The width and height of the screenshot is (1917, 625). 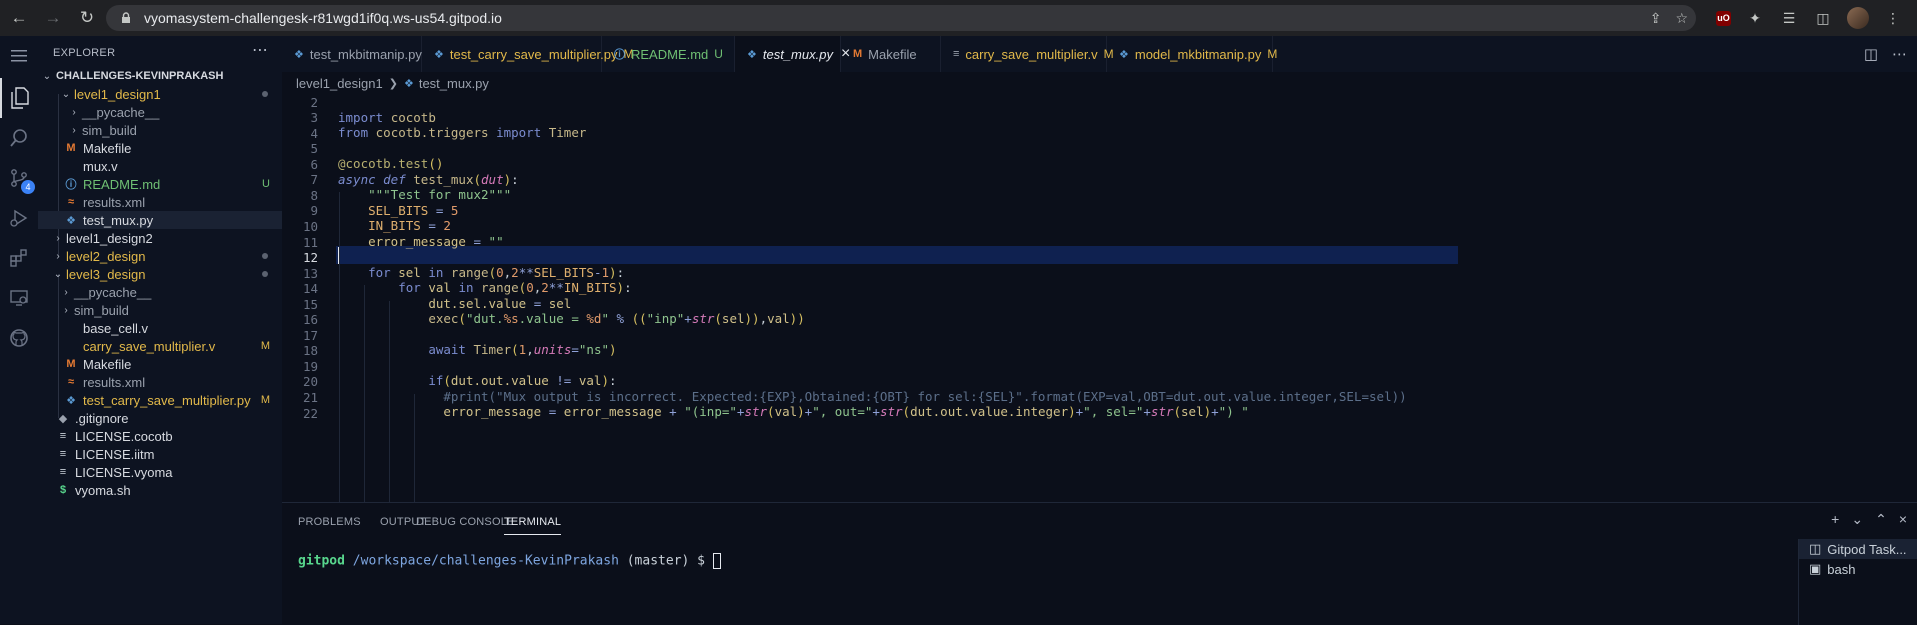 What do you see at coordinates (1858, 569) in the screenshot?
I see `terminal-item-bash: ▣ bash` at bounding box center [1858, 569].